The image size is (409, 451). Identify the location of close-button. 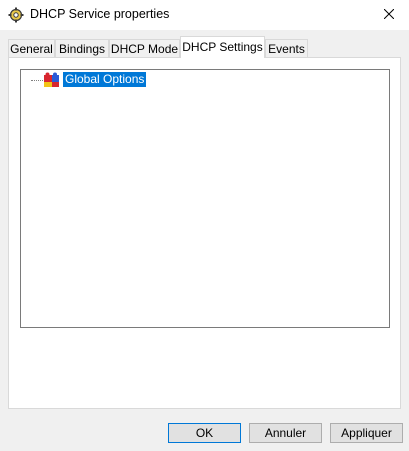
(389, 14).